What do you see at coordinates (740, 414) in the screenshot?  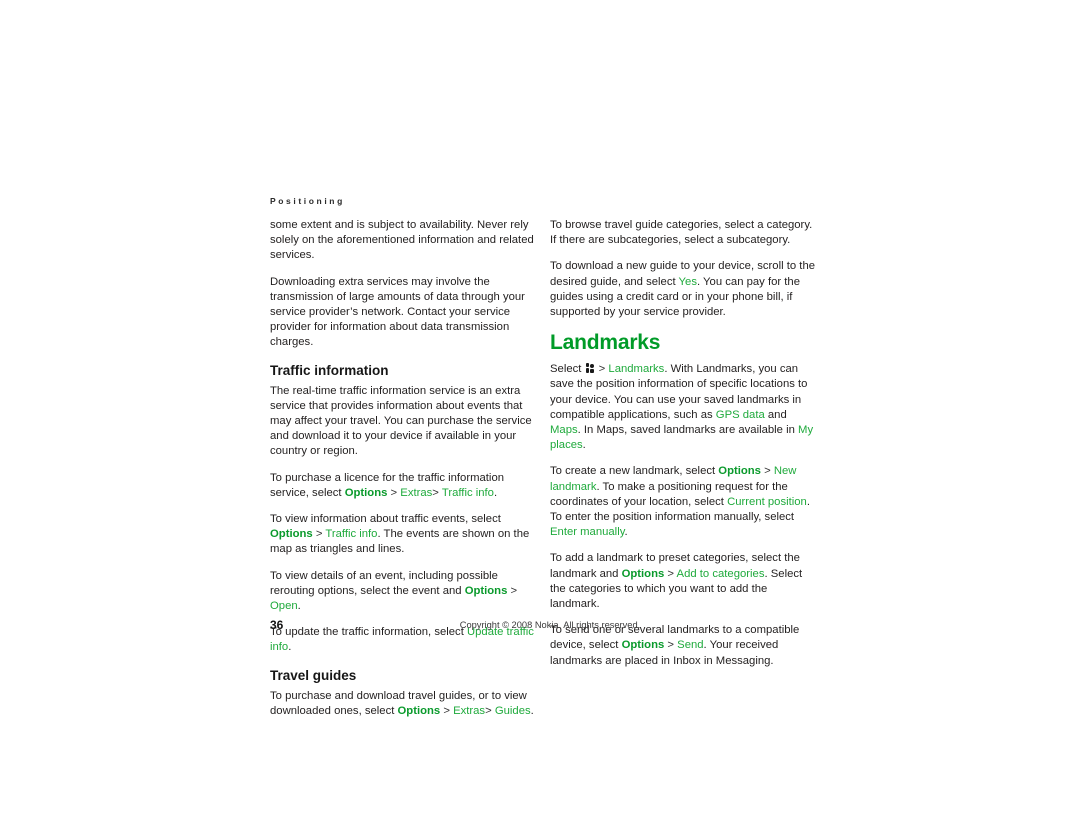 I see `menu-term-gps-data: GPS data` at bounding box center [740, 414].